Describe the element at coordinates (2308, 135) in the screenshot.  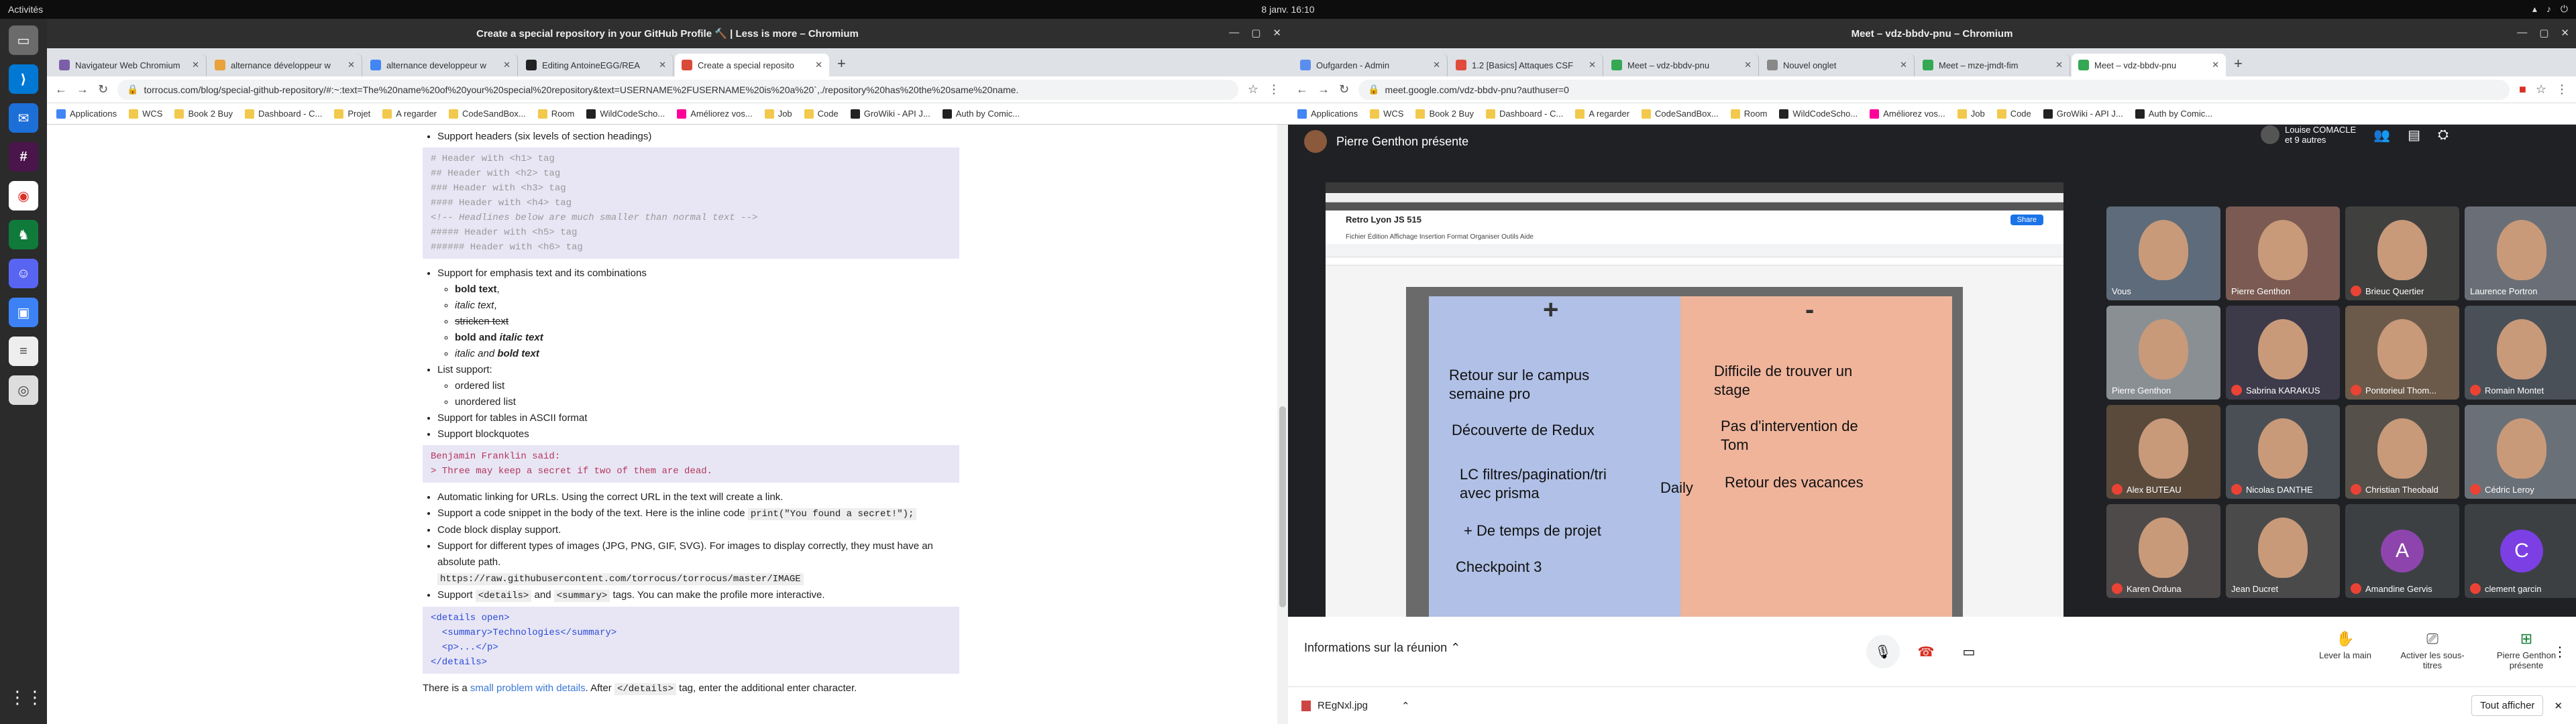
I see `people-badge: Louise COMACLE et 9 autres` at that location.